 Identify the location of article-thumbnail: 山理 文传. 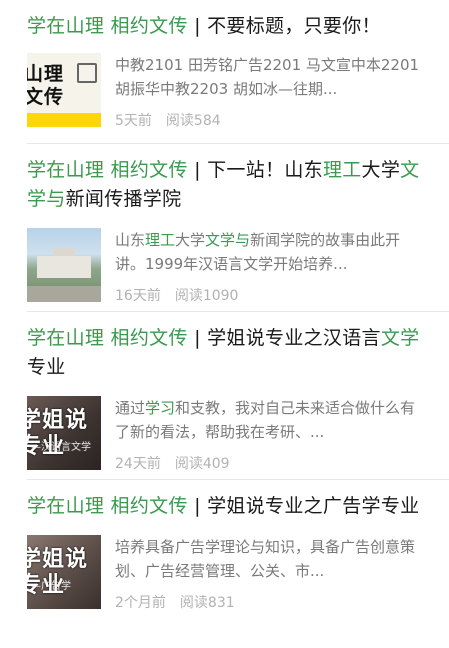
(64, 90).